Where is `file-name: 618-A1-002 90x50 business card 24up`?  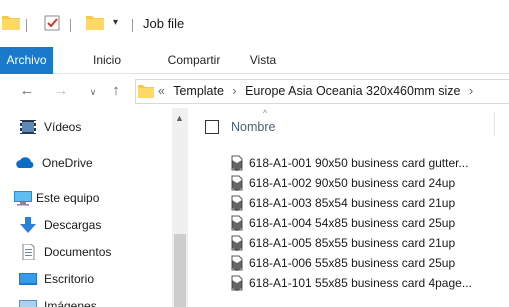
file-name: 618-A1-002 90x50 business card 24up is located at coordinates (352, 183).